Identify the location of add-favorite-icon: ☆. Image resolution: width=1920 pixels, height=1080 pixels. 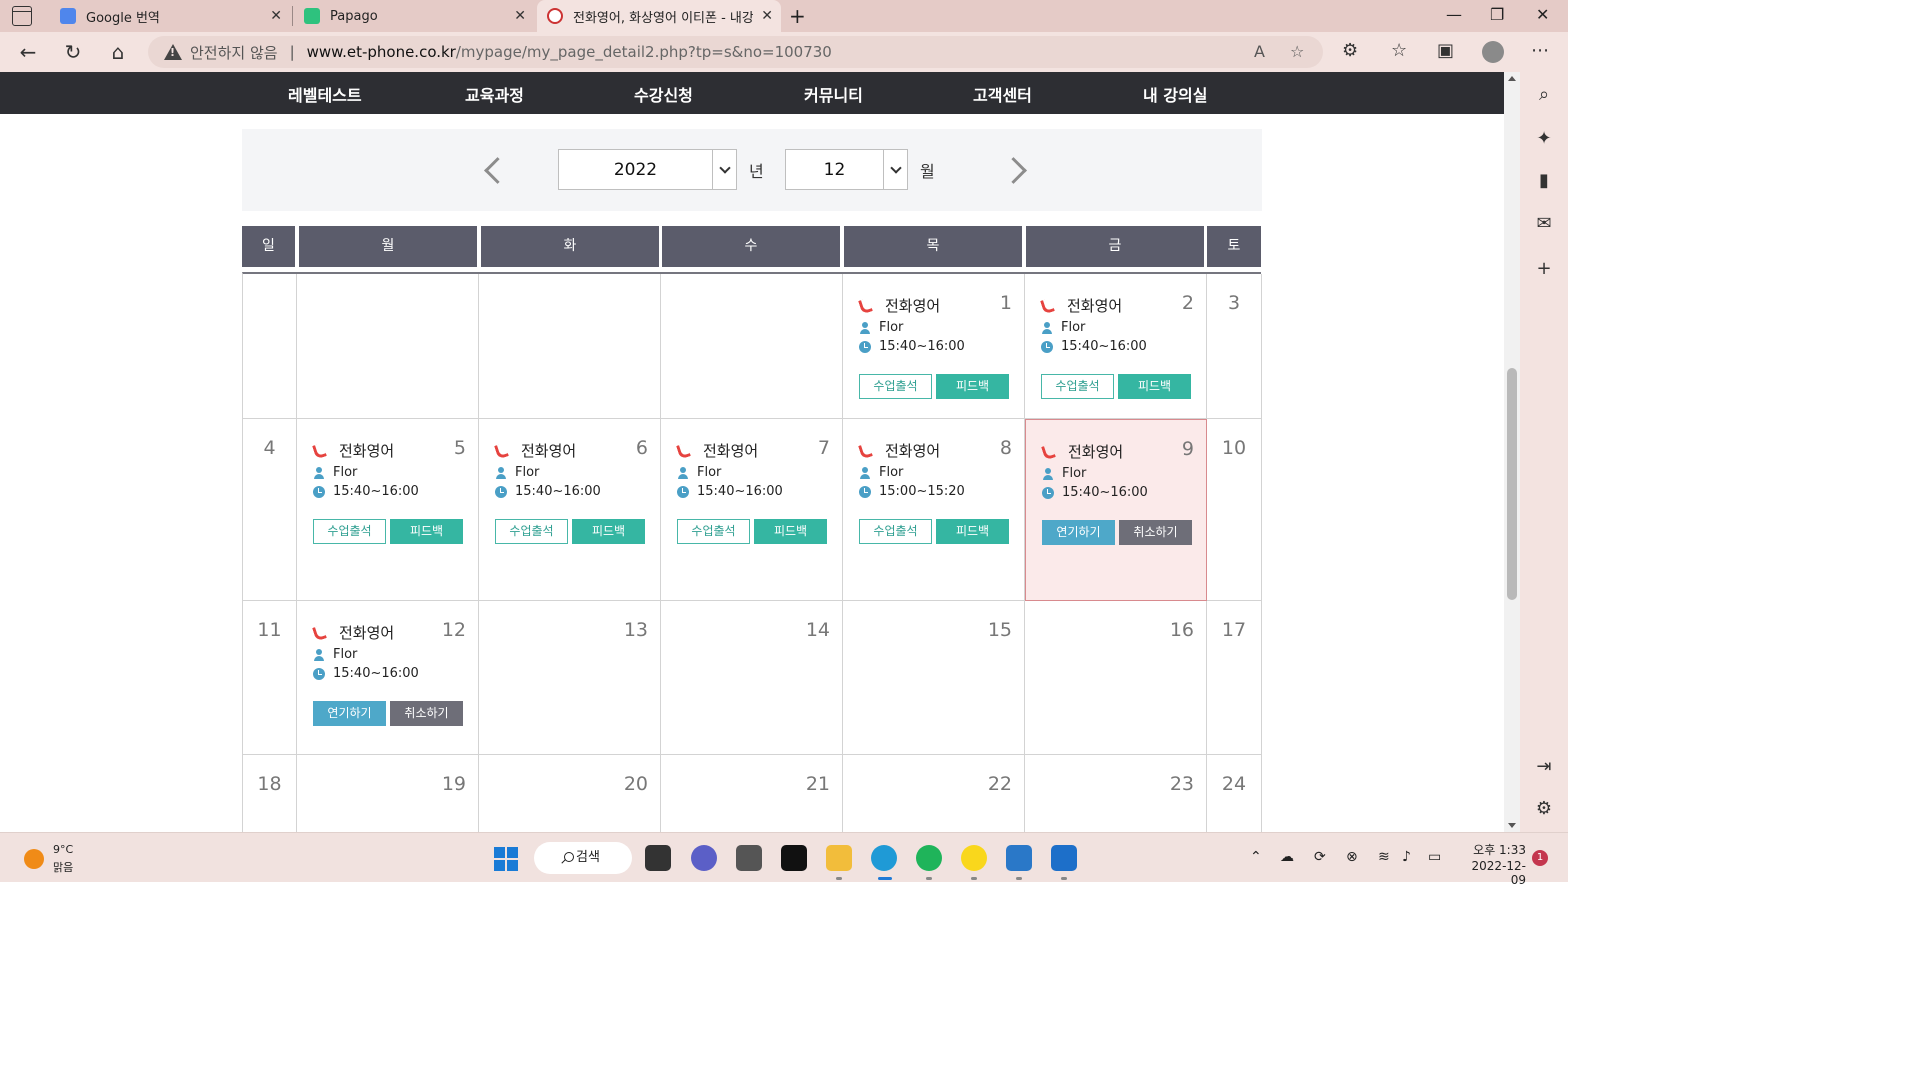
(1297, 51).